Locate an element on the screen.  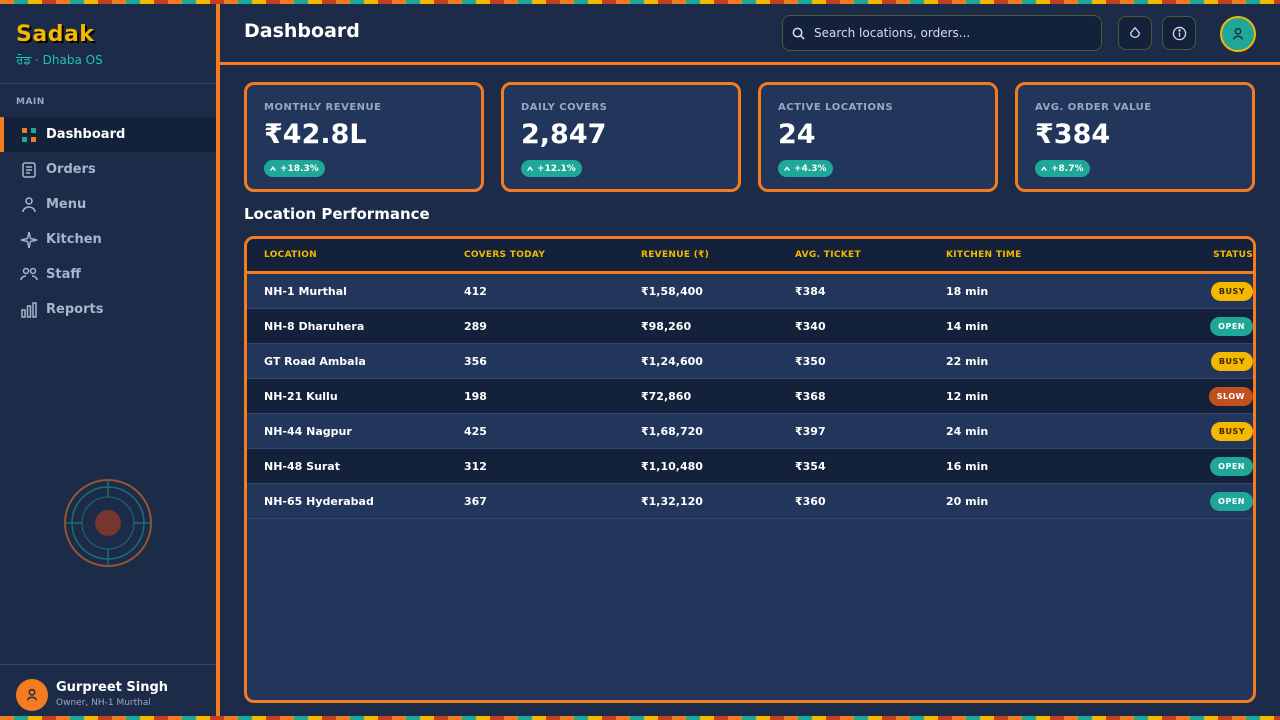
info-button is located at coordinates (1179, 33).